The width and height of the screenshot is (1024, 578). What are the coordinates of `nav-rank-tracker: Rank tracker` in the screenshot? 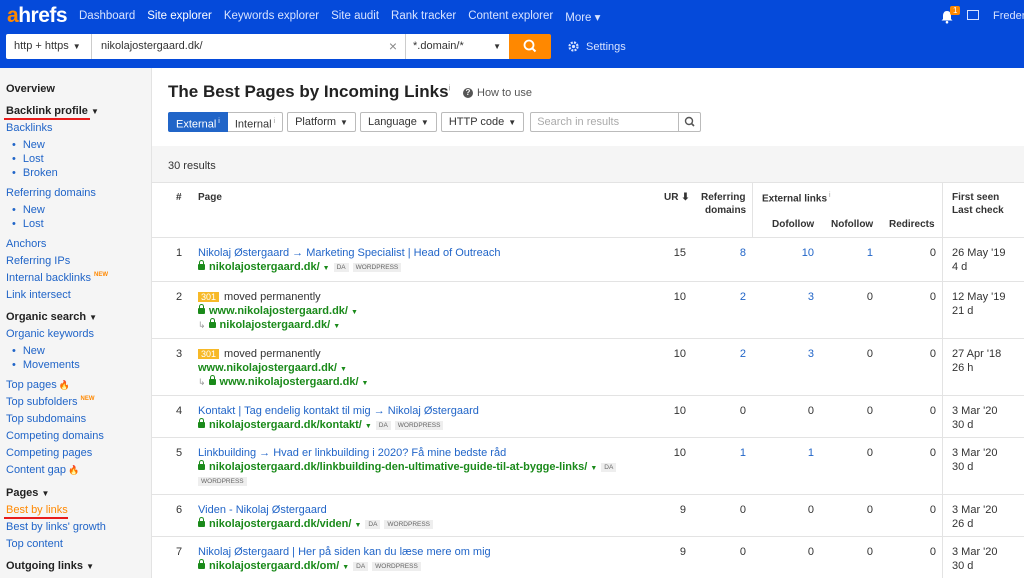 It's located at (423, 17).